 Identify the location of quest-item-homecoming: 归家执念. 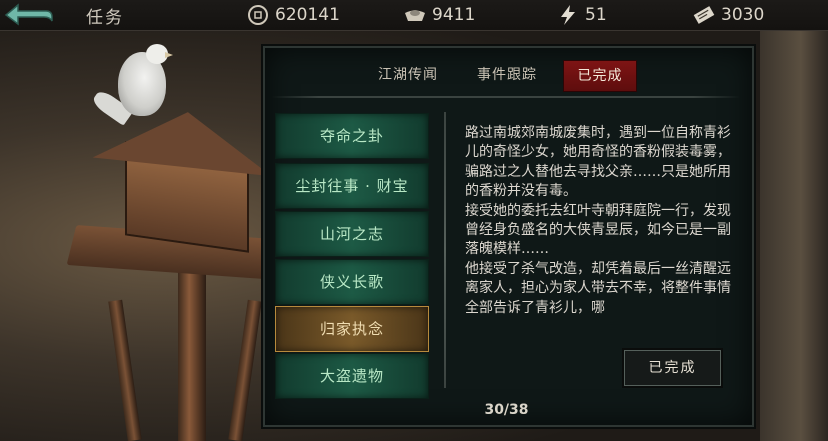
(352, 329).